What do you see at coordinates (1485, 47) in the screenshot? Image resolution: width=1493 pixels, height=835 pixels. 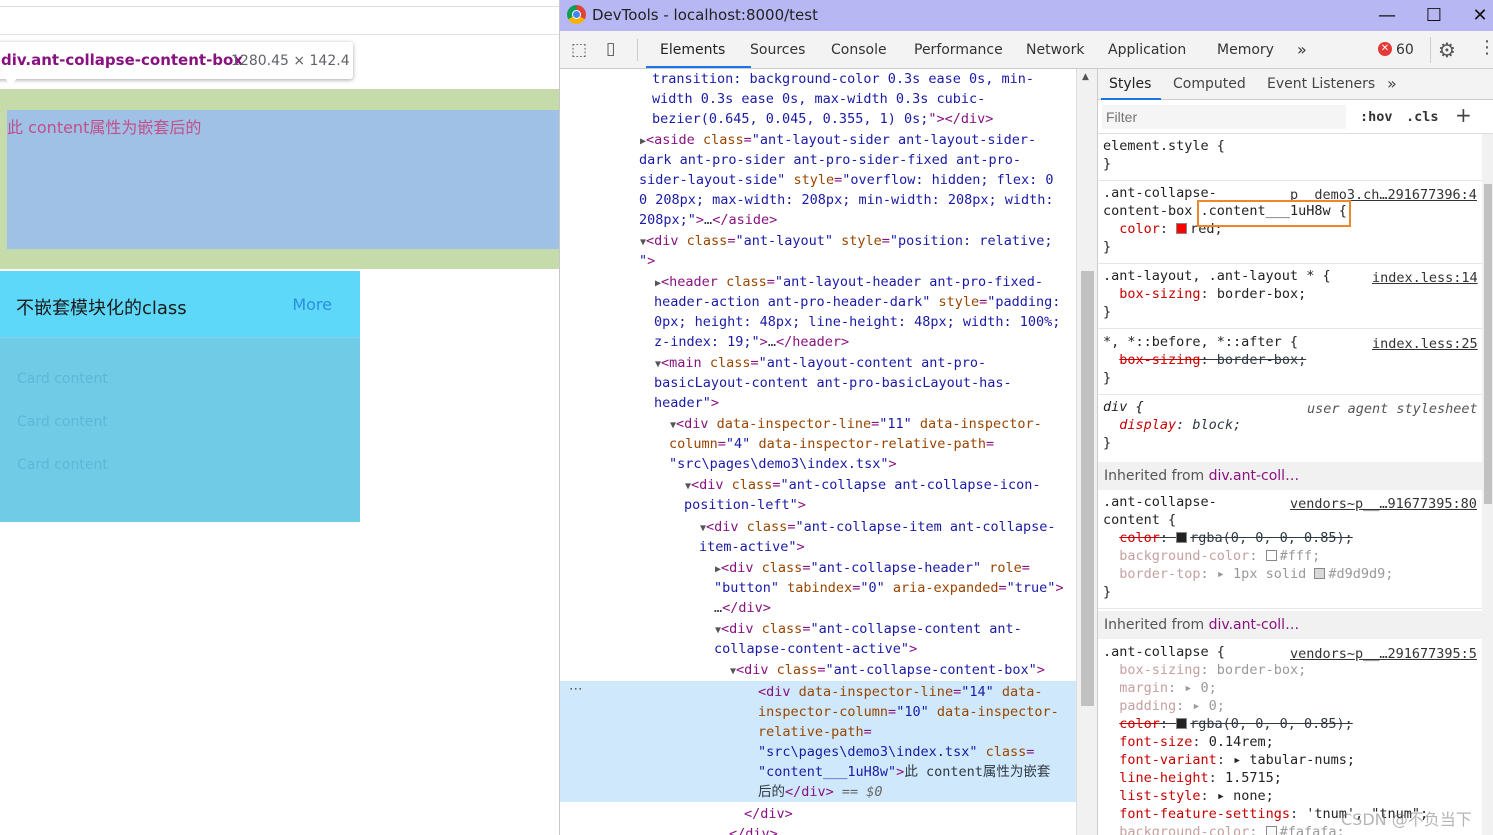 I see `kebab-menu-icon: ⋮` at bounding box center [1485, 47].